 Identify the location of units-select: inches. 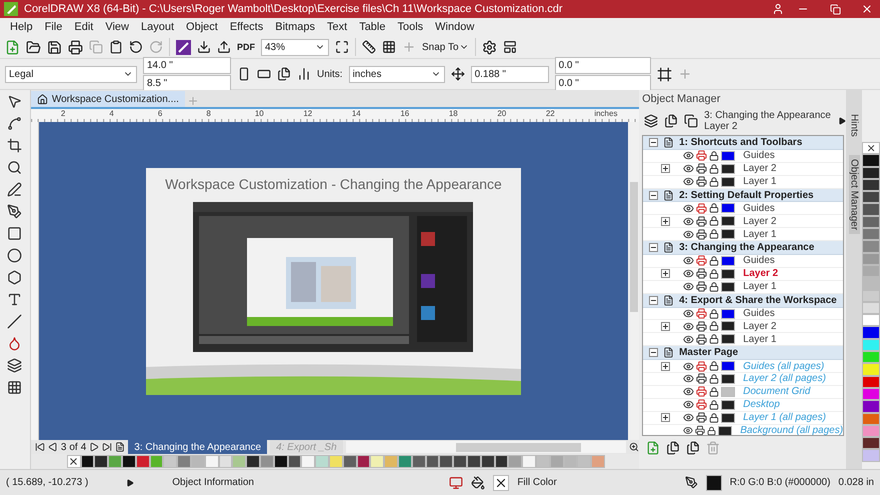
(396, 74).